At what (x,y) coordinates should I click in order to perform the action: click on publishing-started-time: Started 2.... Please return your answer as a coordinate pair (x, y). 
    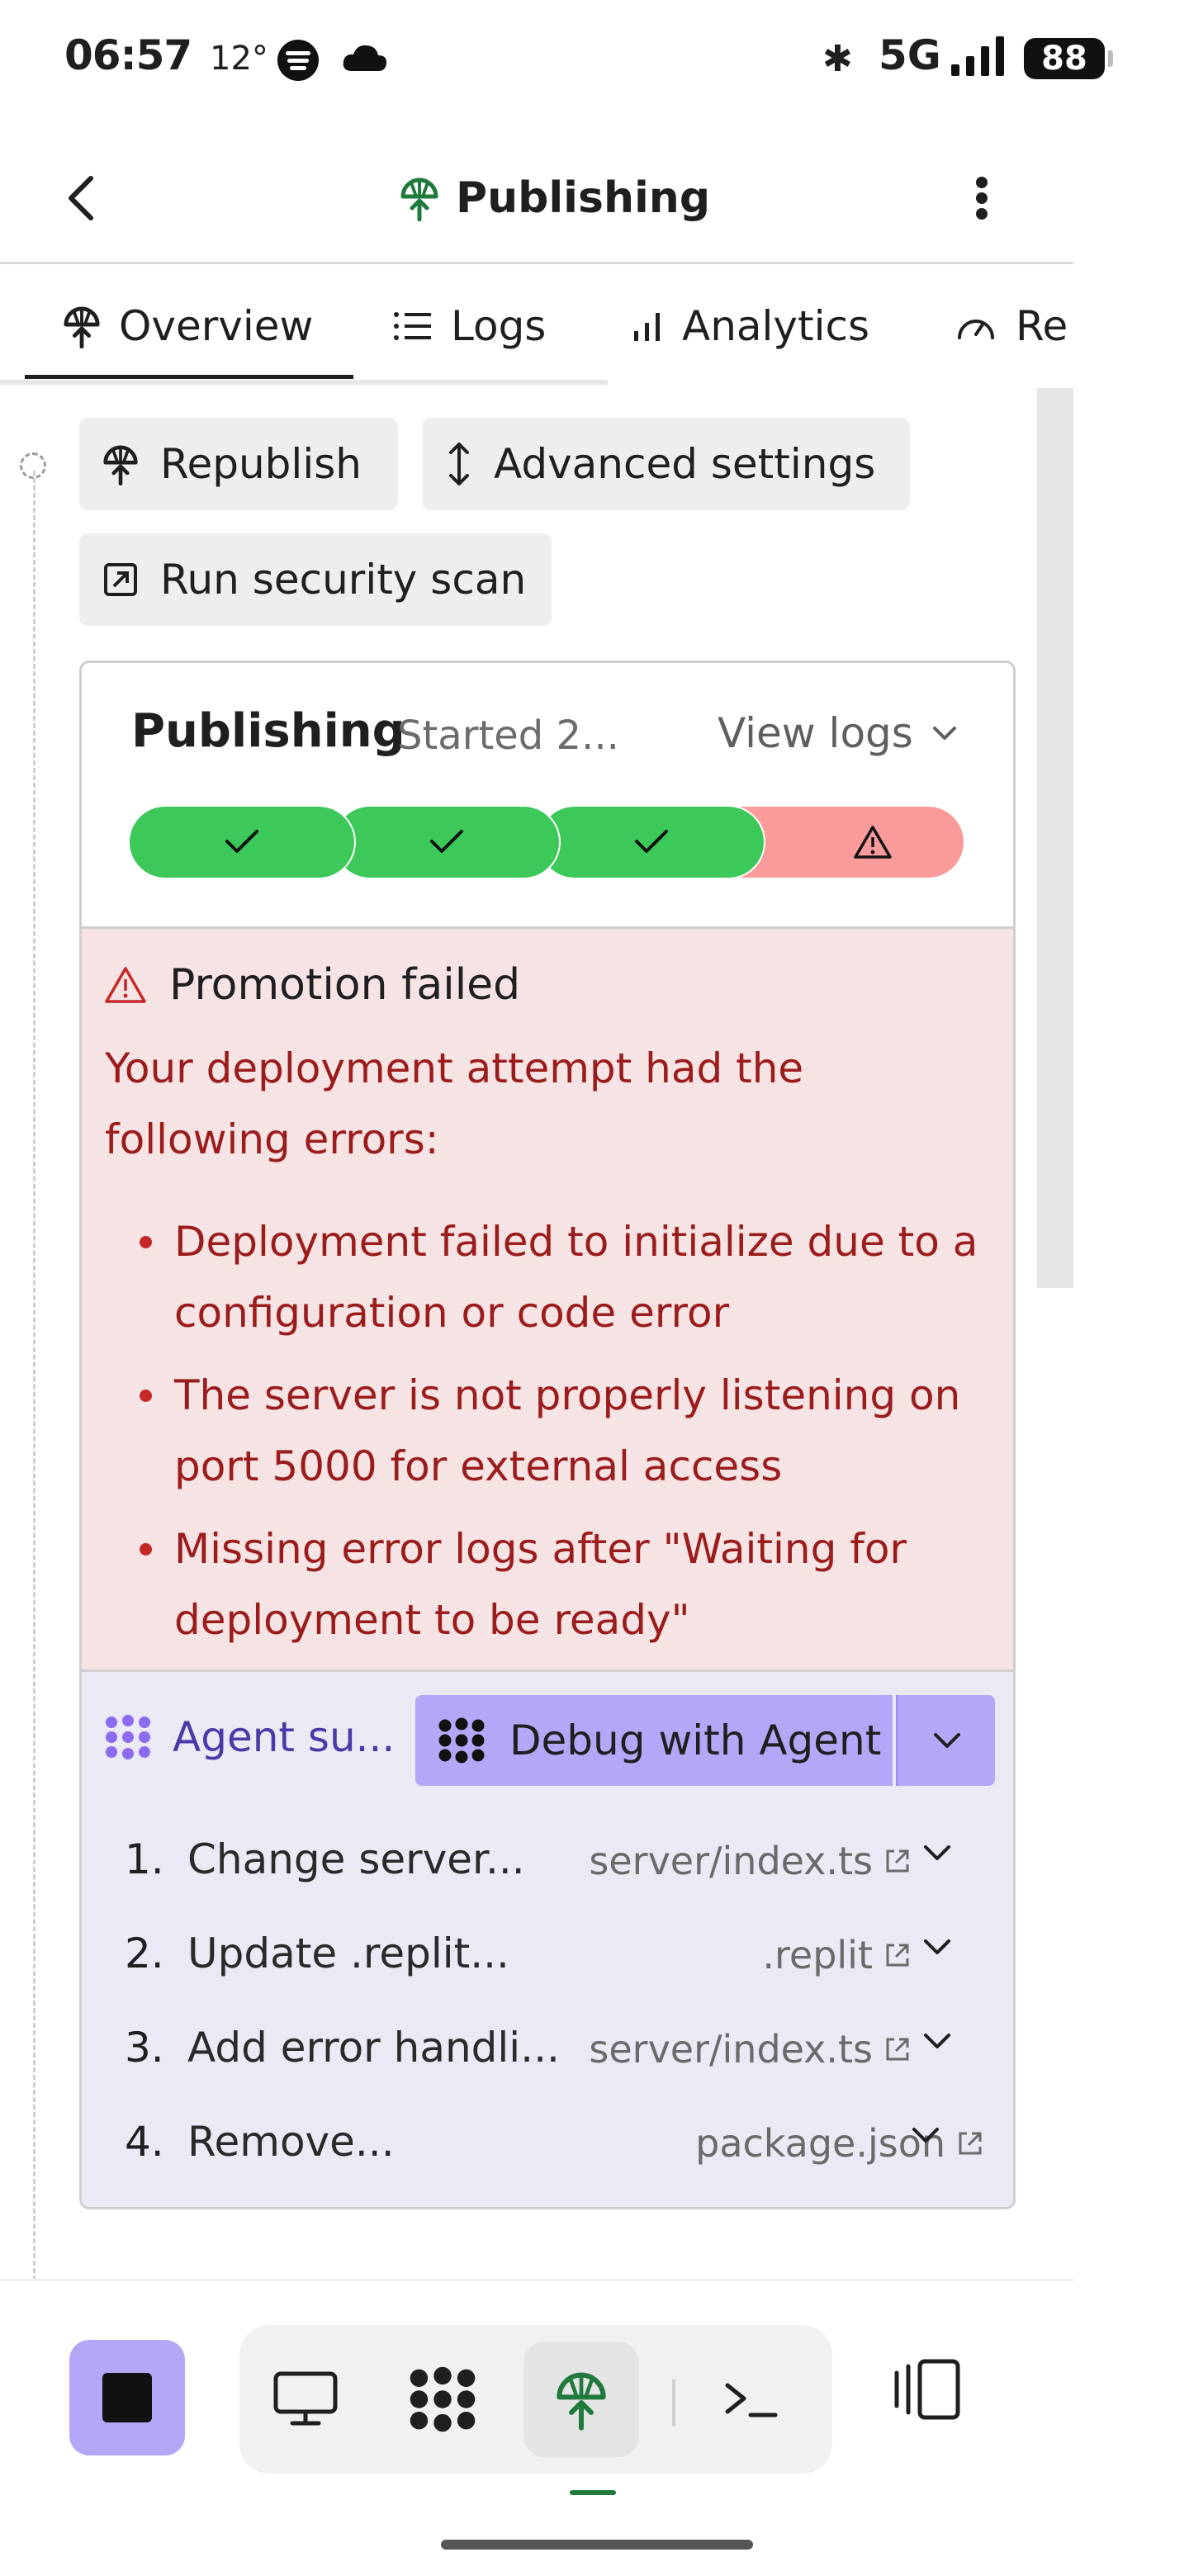
    Looking at the image, I should click on (508, 736).